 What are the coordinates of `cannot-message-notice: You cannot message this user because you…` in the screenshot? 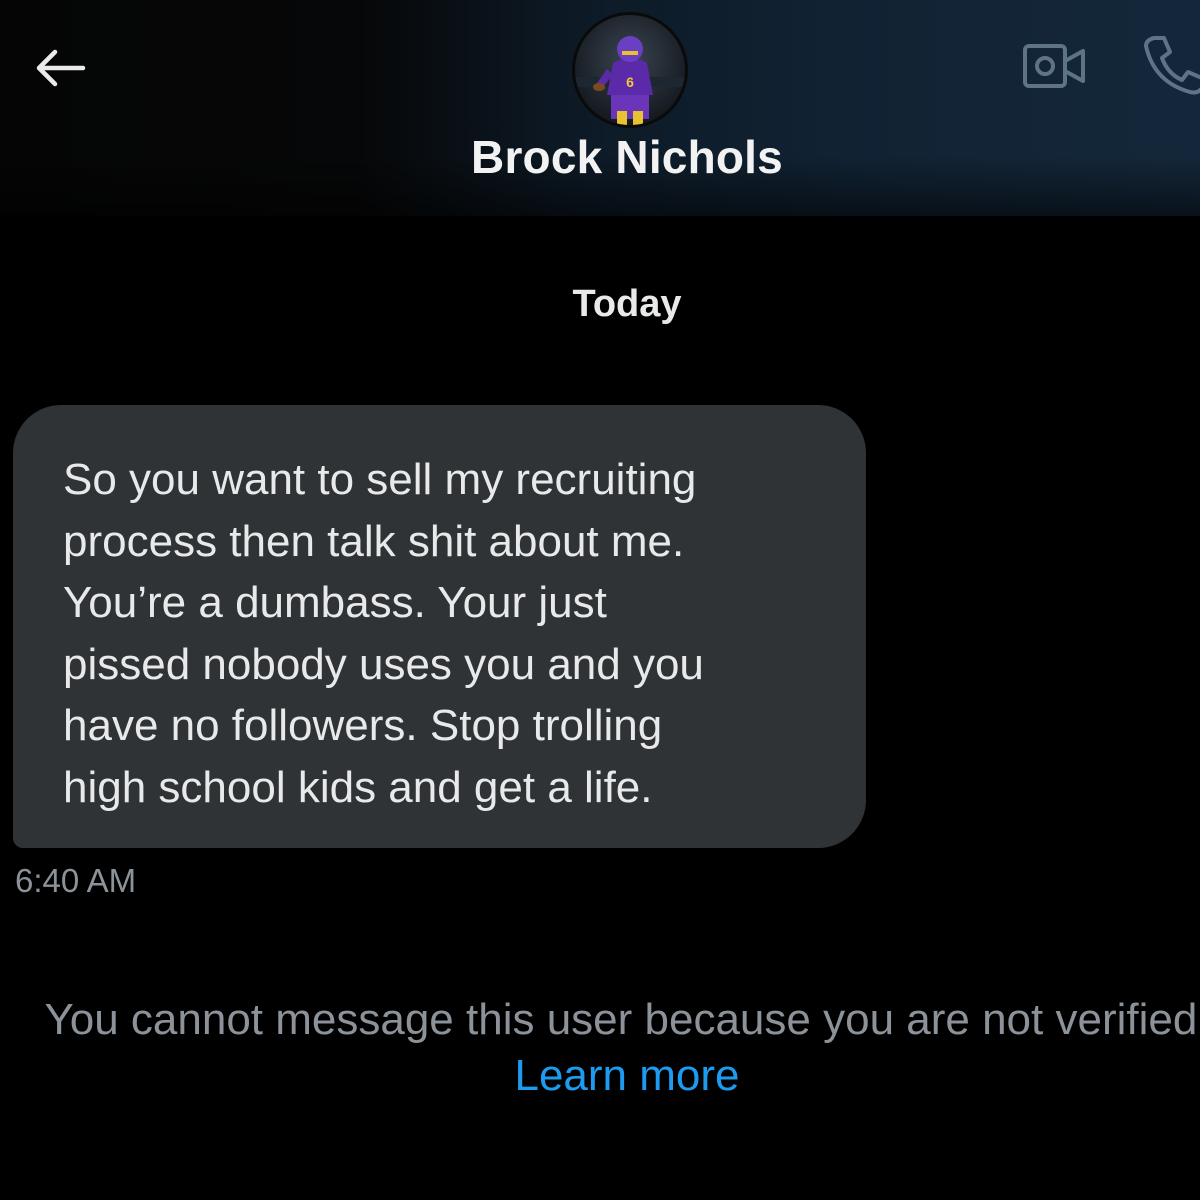 It's located at (620, 1048).